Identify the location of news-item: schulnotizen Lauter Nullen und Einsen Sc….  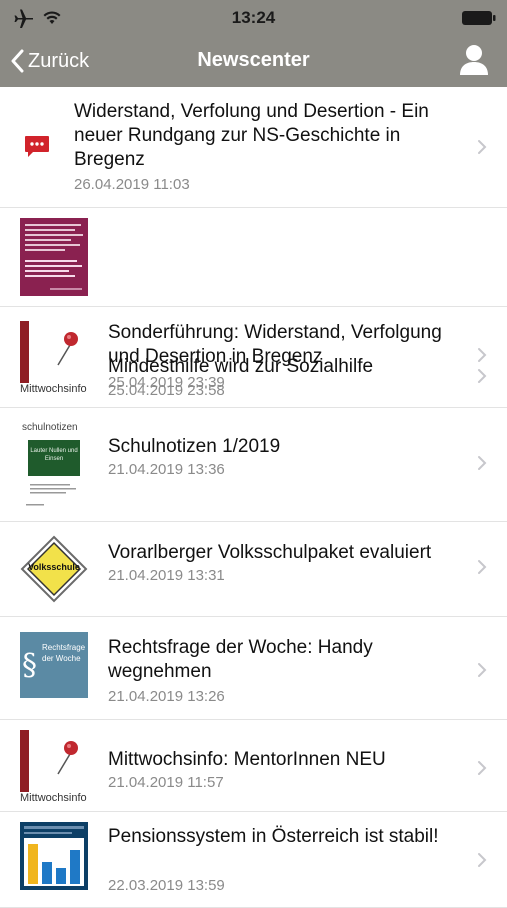
(253, 465).